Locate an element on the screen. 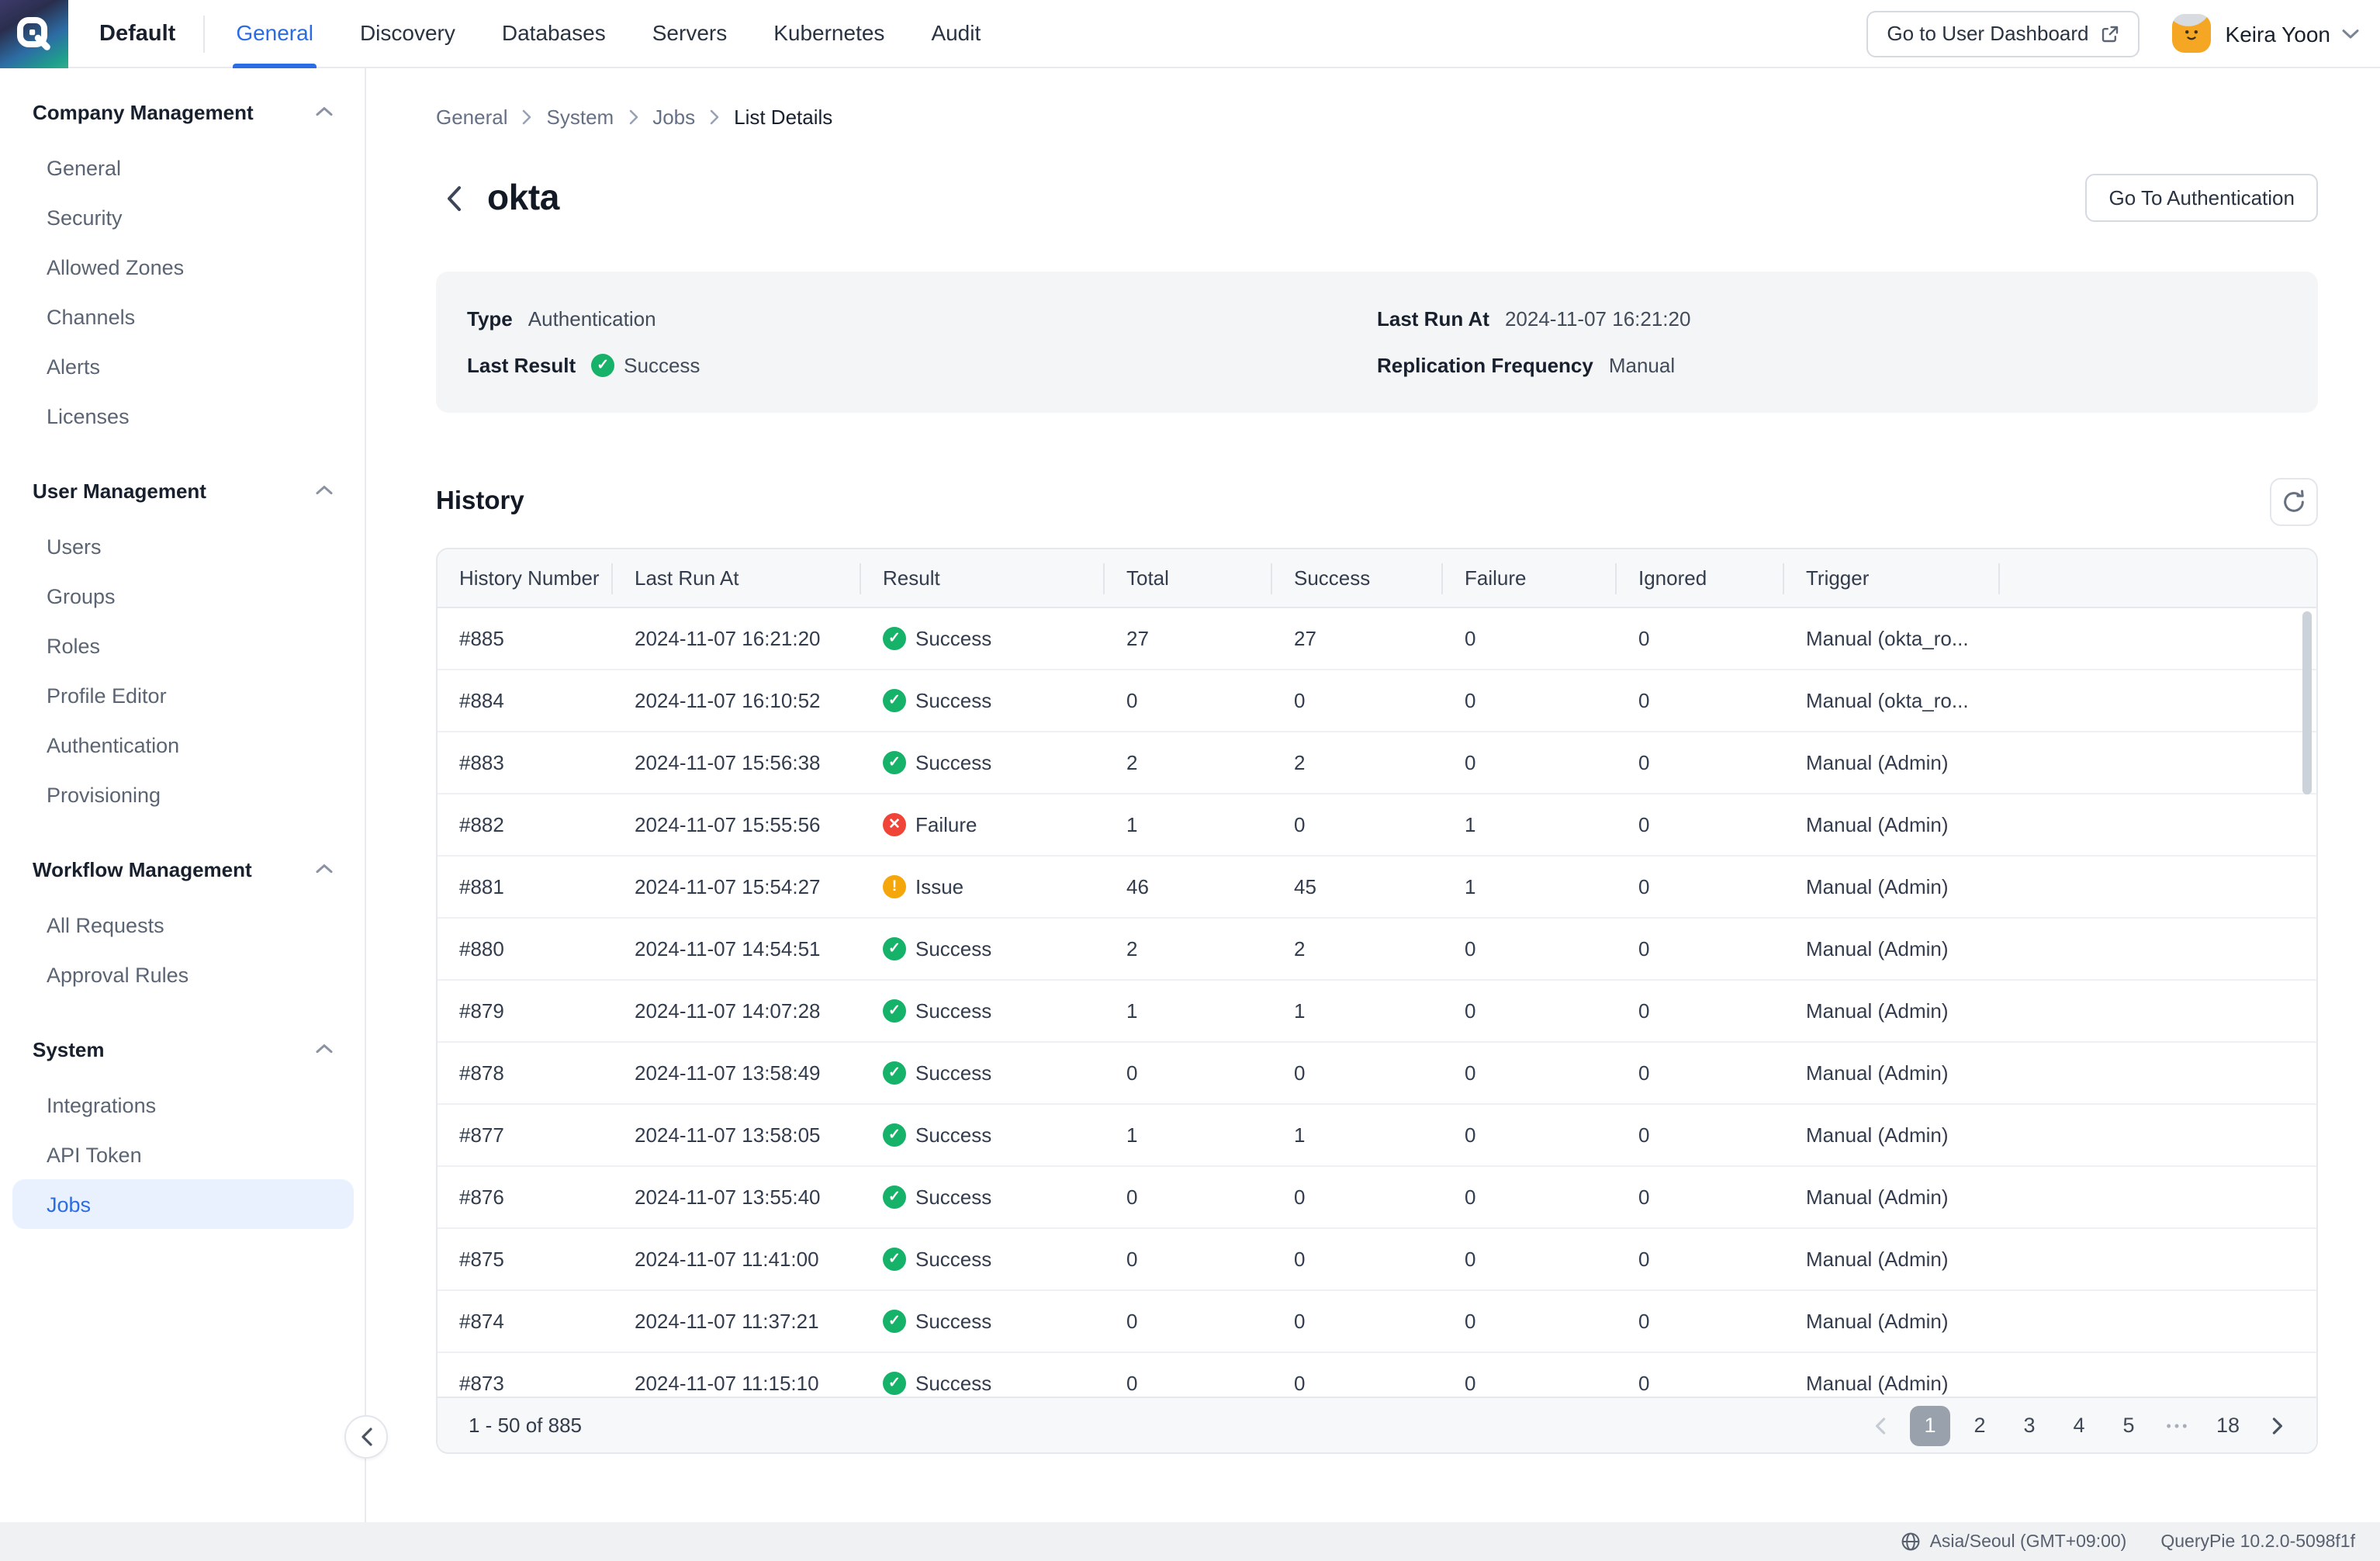  sidebar-item-licenses: Licenses is located at coordinates (183, 416).